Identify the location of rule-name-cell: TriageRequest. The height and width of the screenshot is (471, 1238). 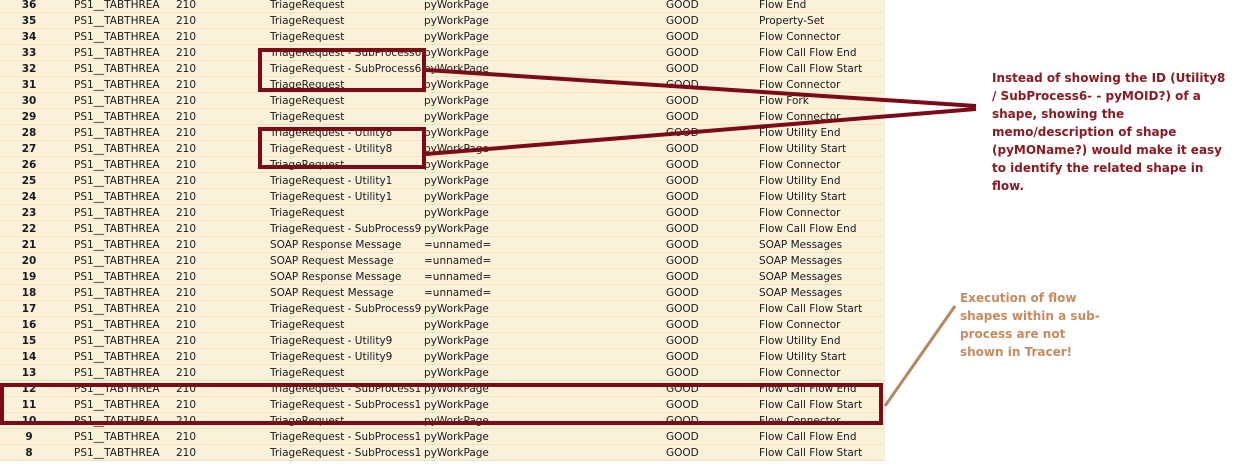
(307, 373).